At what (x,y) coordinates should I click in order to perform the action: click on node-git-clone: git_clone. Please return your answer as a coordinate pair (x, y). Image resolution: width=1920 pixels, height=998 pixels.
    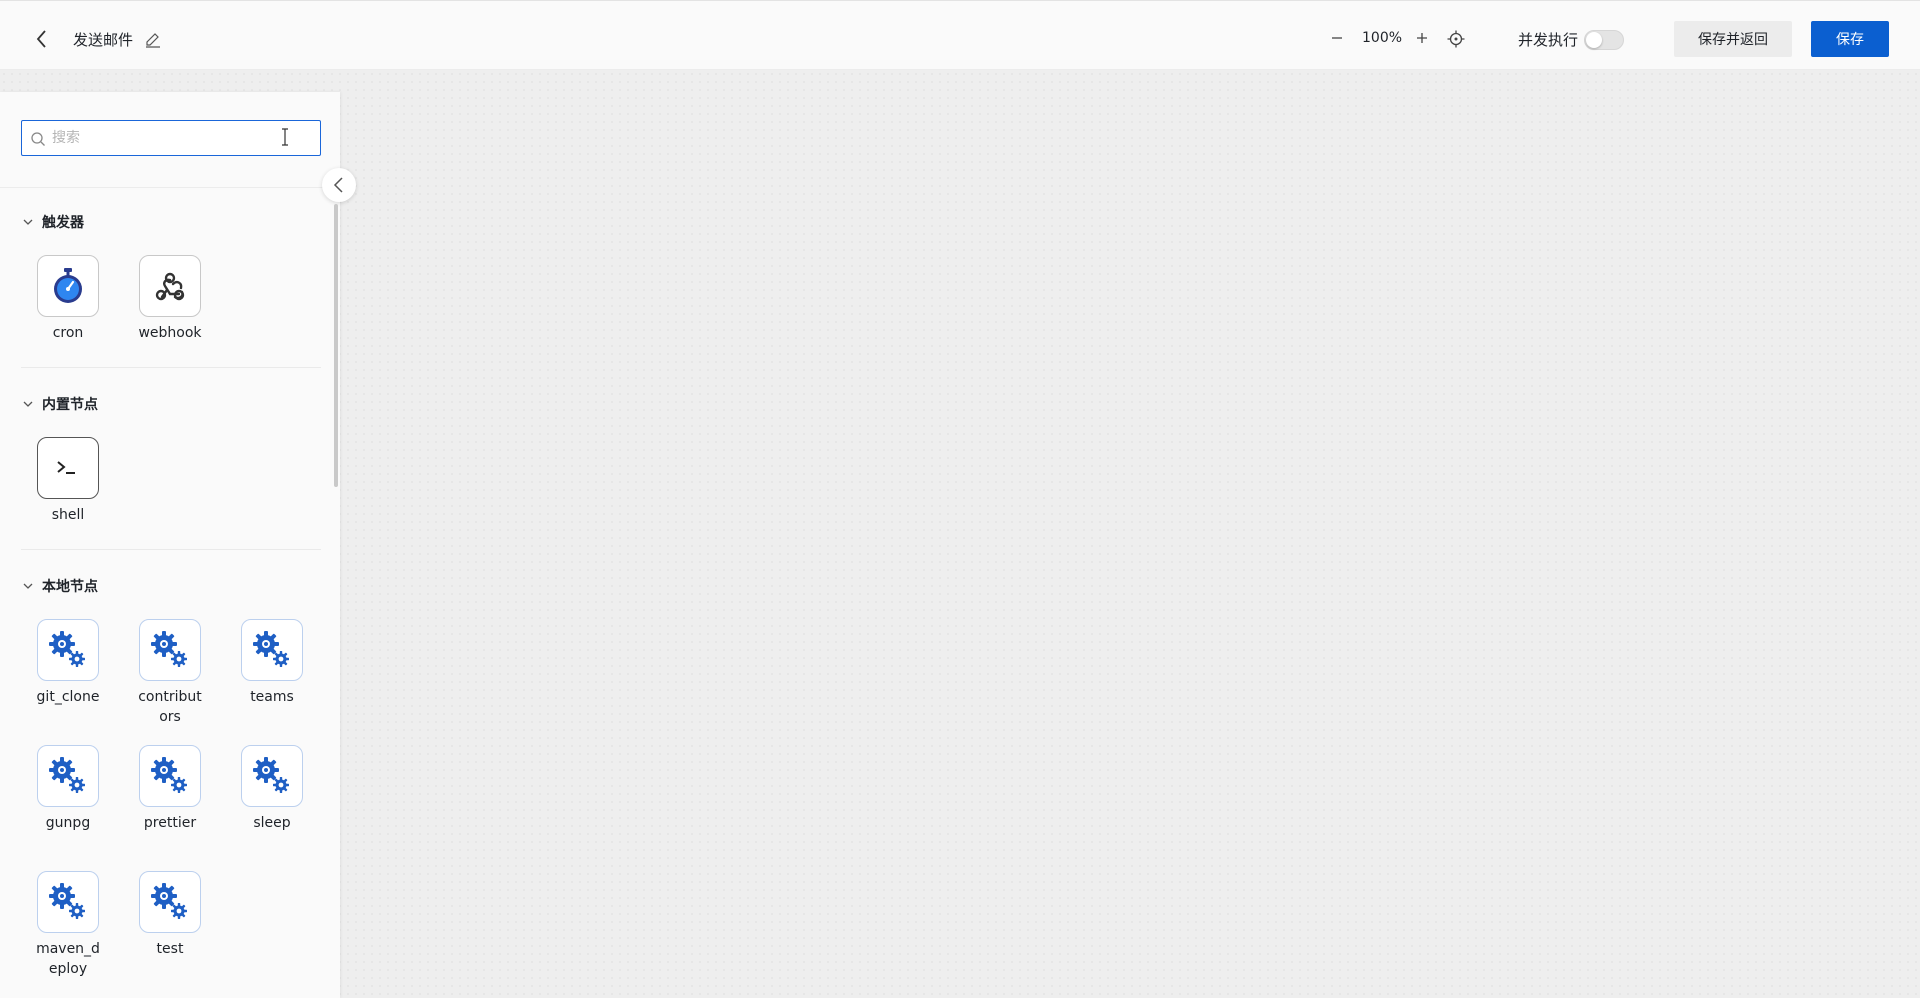
    Looking at the image, I should click on (68, 663).